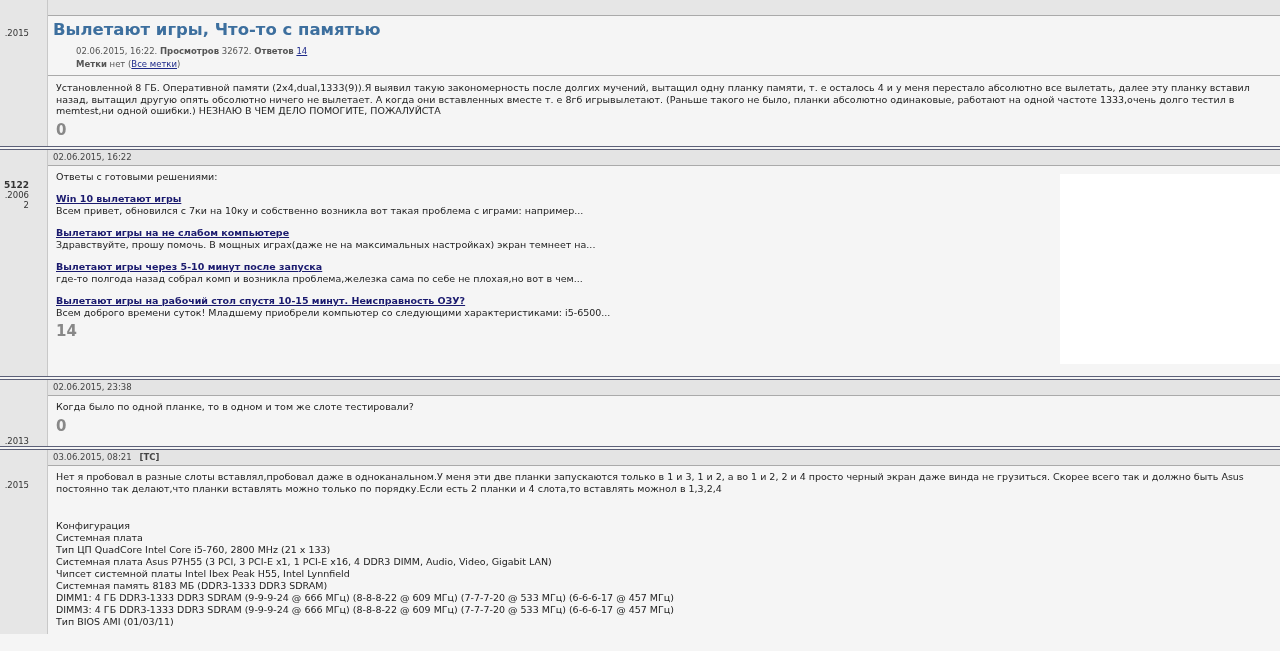 The width and height of the screenshot is (1280, 651). What do you see at coordinates (192, 51) in the screenshot?
I see `topic-meta: 02.06.2015, 16:22. Просмотров 32672. Ответов 14` at bounding box center [192, 51].